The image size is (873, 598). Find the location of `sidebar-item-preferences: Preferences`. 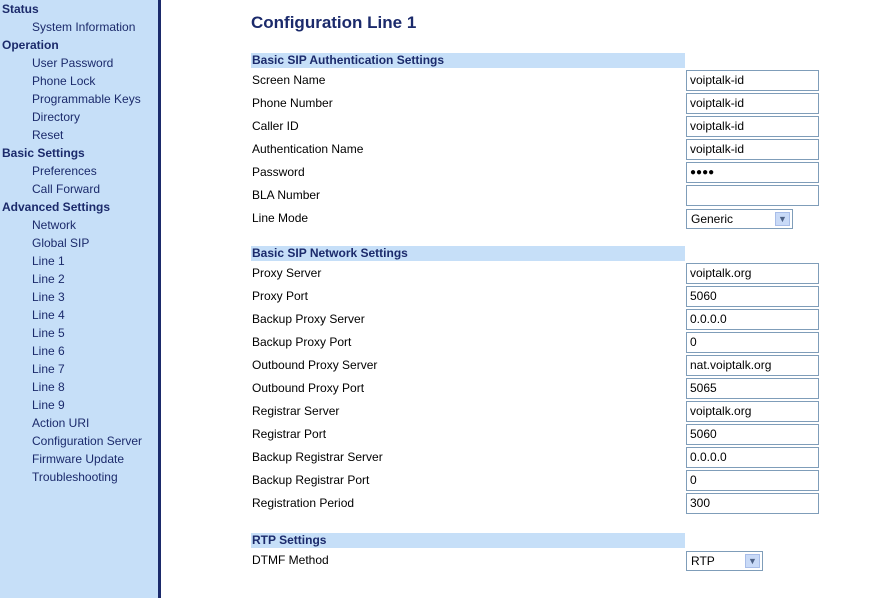

sidebar-item-preferences: Preferences is located at coordinates (79, 171).